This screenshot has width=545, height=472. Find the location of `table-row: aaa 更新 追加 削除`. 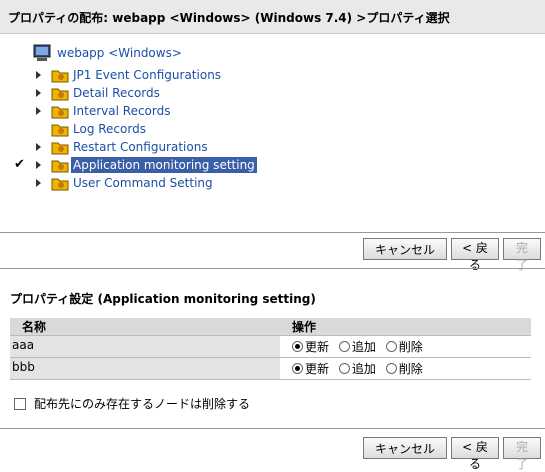

table-row: aaa 更新 追加 削除 is located at coordinates (270, 346).